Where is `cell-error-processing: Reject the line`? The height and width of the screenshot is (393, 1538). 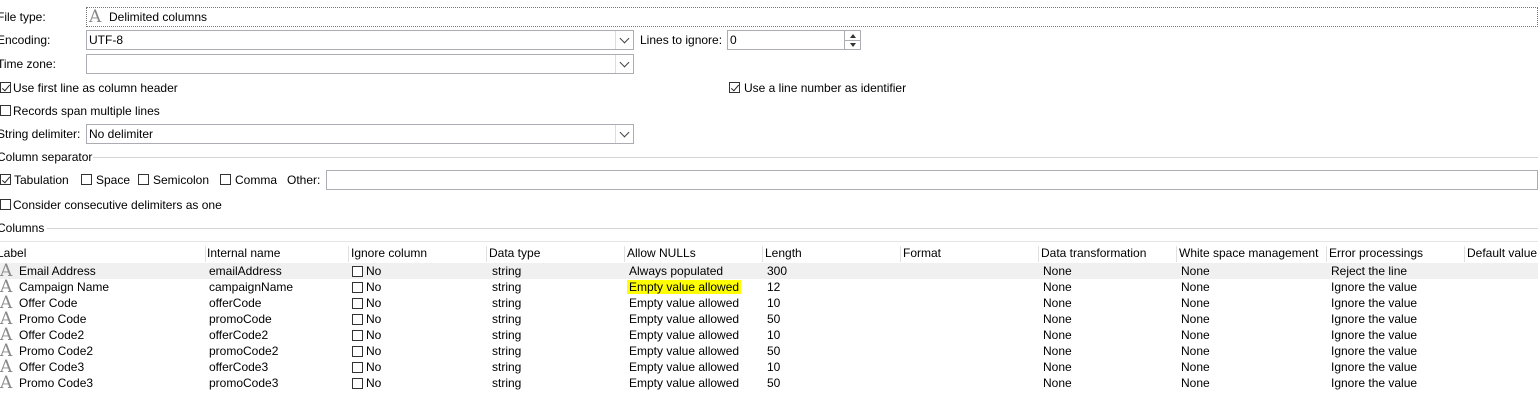
cell-error-processing: Reject the line is located at coordinates (1369, 271).